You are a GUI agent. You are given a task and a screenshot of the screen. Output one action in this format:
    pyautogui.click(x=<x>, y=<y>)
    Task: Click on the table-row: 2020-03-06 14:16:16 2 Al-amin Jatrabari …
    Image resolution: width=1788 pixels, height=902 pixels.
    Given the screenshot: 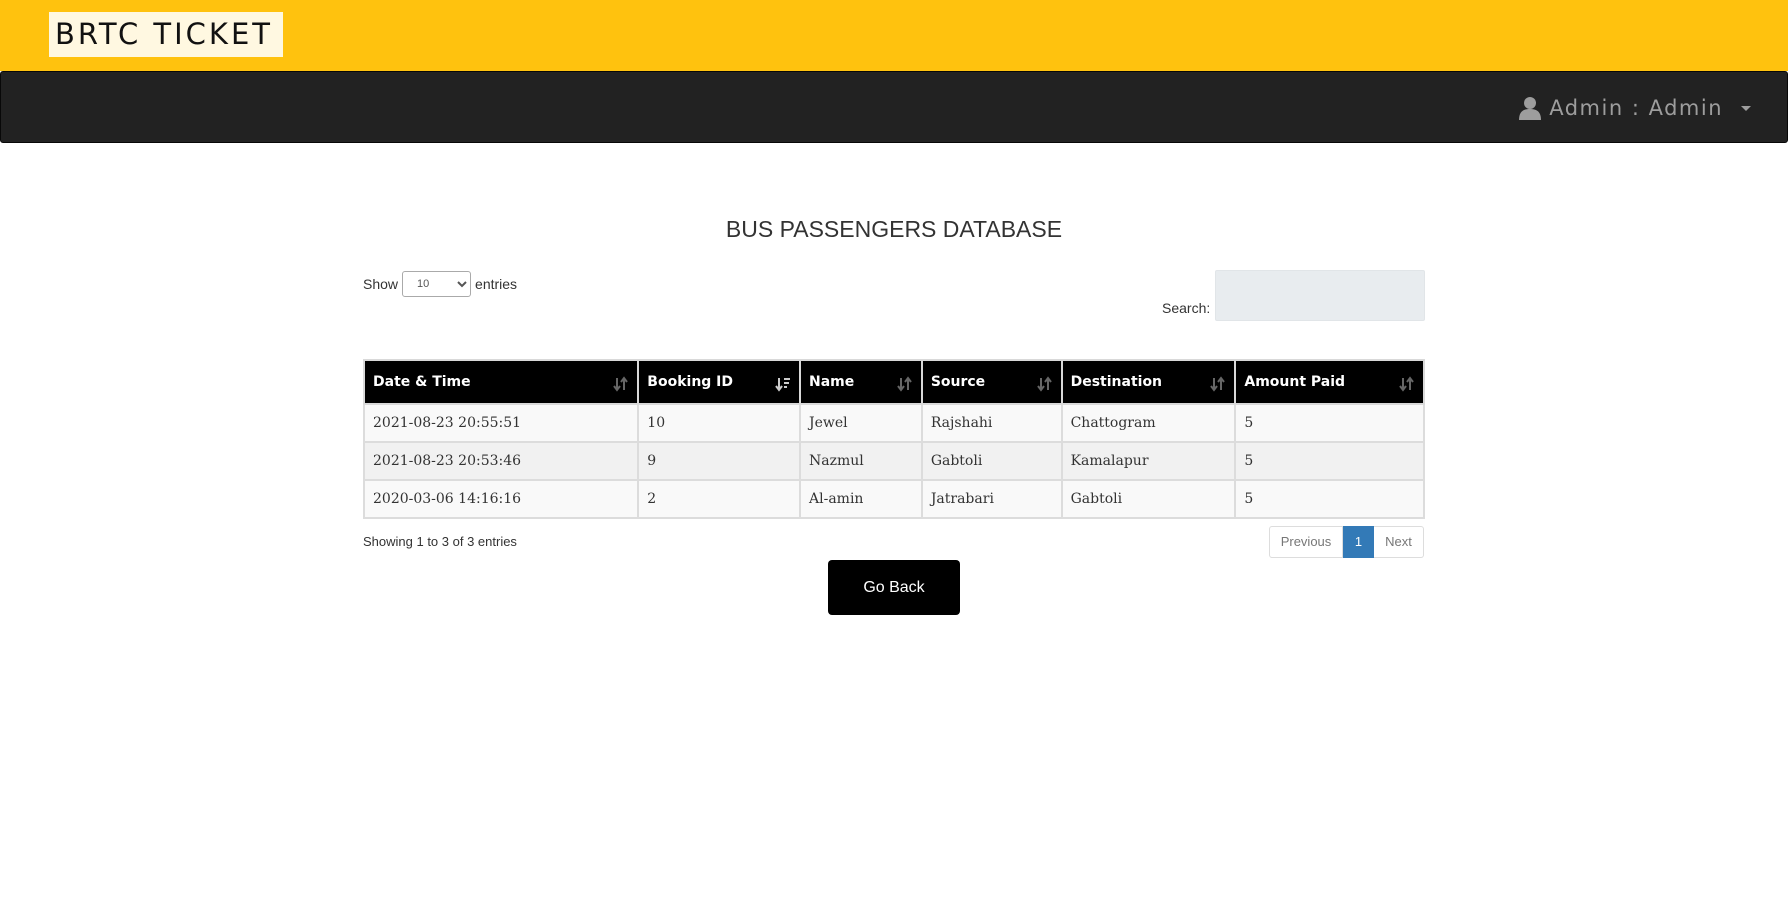 What is the action you would take?
    pyautogui.click(x=893, y=499)
    